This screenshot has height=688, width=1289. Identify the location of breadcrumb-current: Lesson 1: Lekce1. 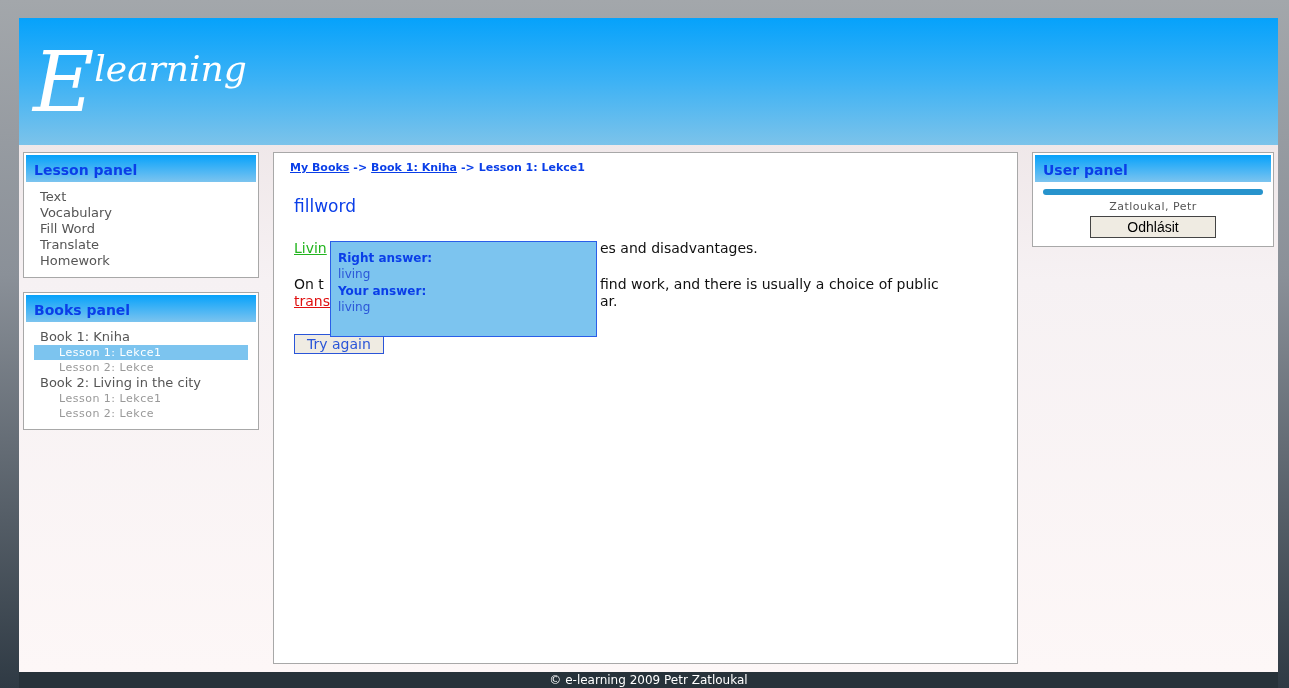
(531, 167).